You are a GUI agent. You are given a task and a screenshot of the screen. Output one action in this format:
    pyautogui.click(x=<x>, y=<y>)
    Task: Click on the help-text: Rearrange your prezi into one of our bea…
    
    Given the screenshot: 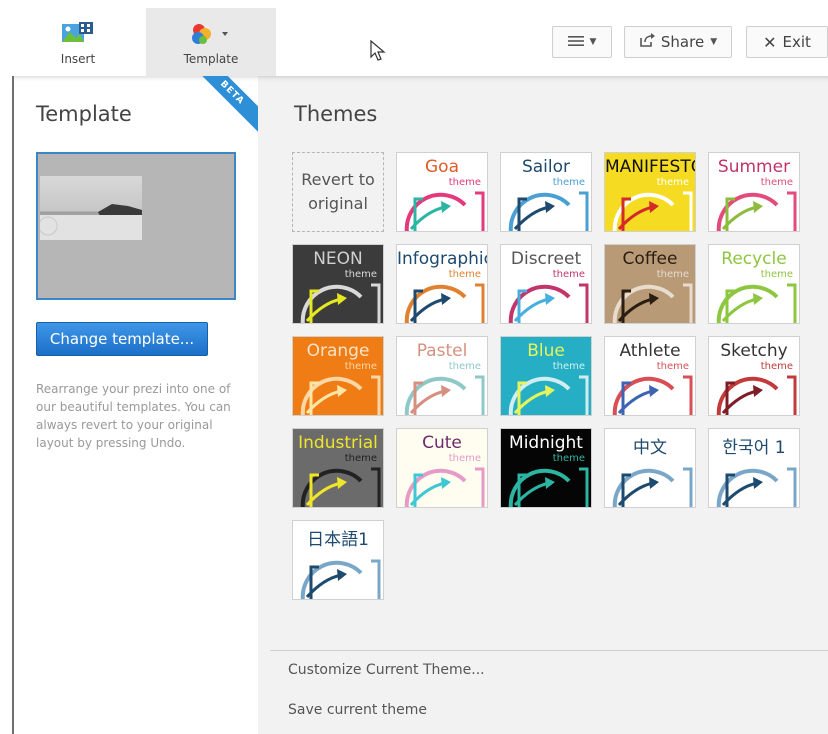 What is the action you would take?
    pyautogui.click(x=133, y=416)
    